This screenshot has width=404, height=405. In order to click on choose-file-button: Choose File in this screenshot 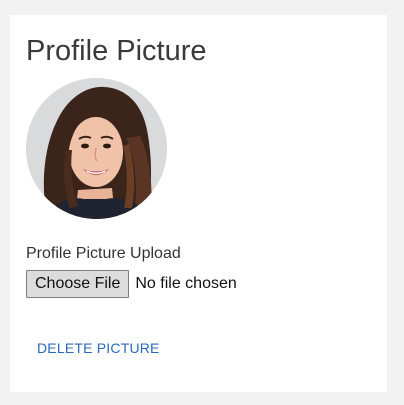, I will do `click(78, 284)`.